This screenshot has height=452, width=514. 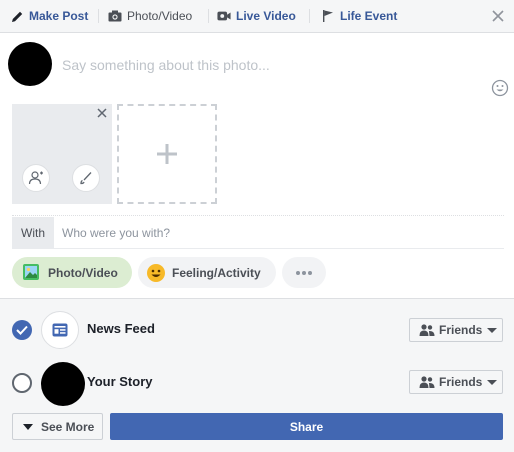 I want to click on your-story-privacy-dropdown: Friends, so click(x=456, y=382).